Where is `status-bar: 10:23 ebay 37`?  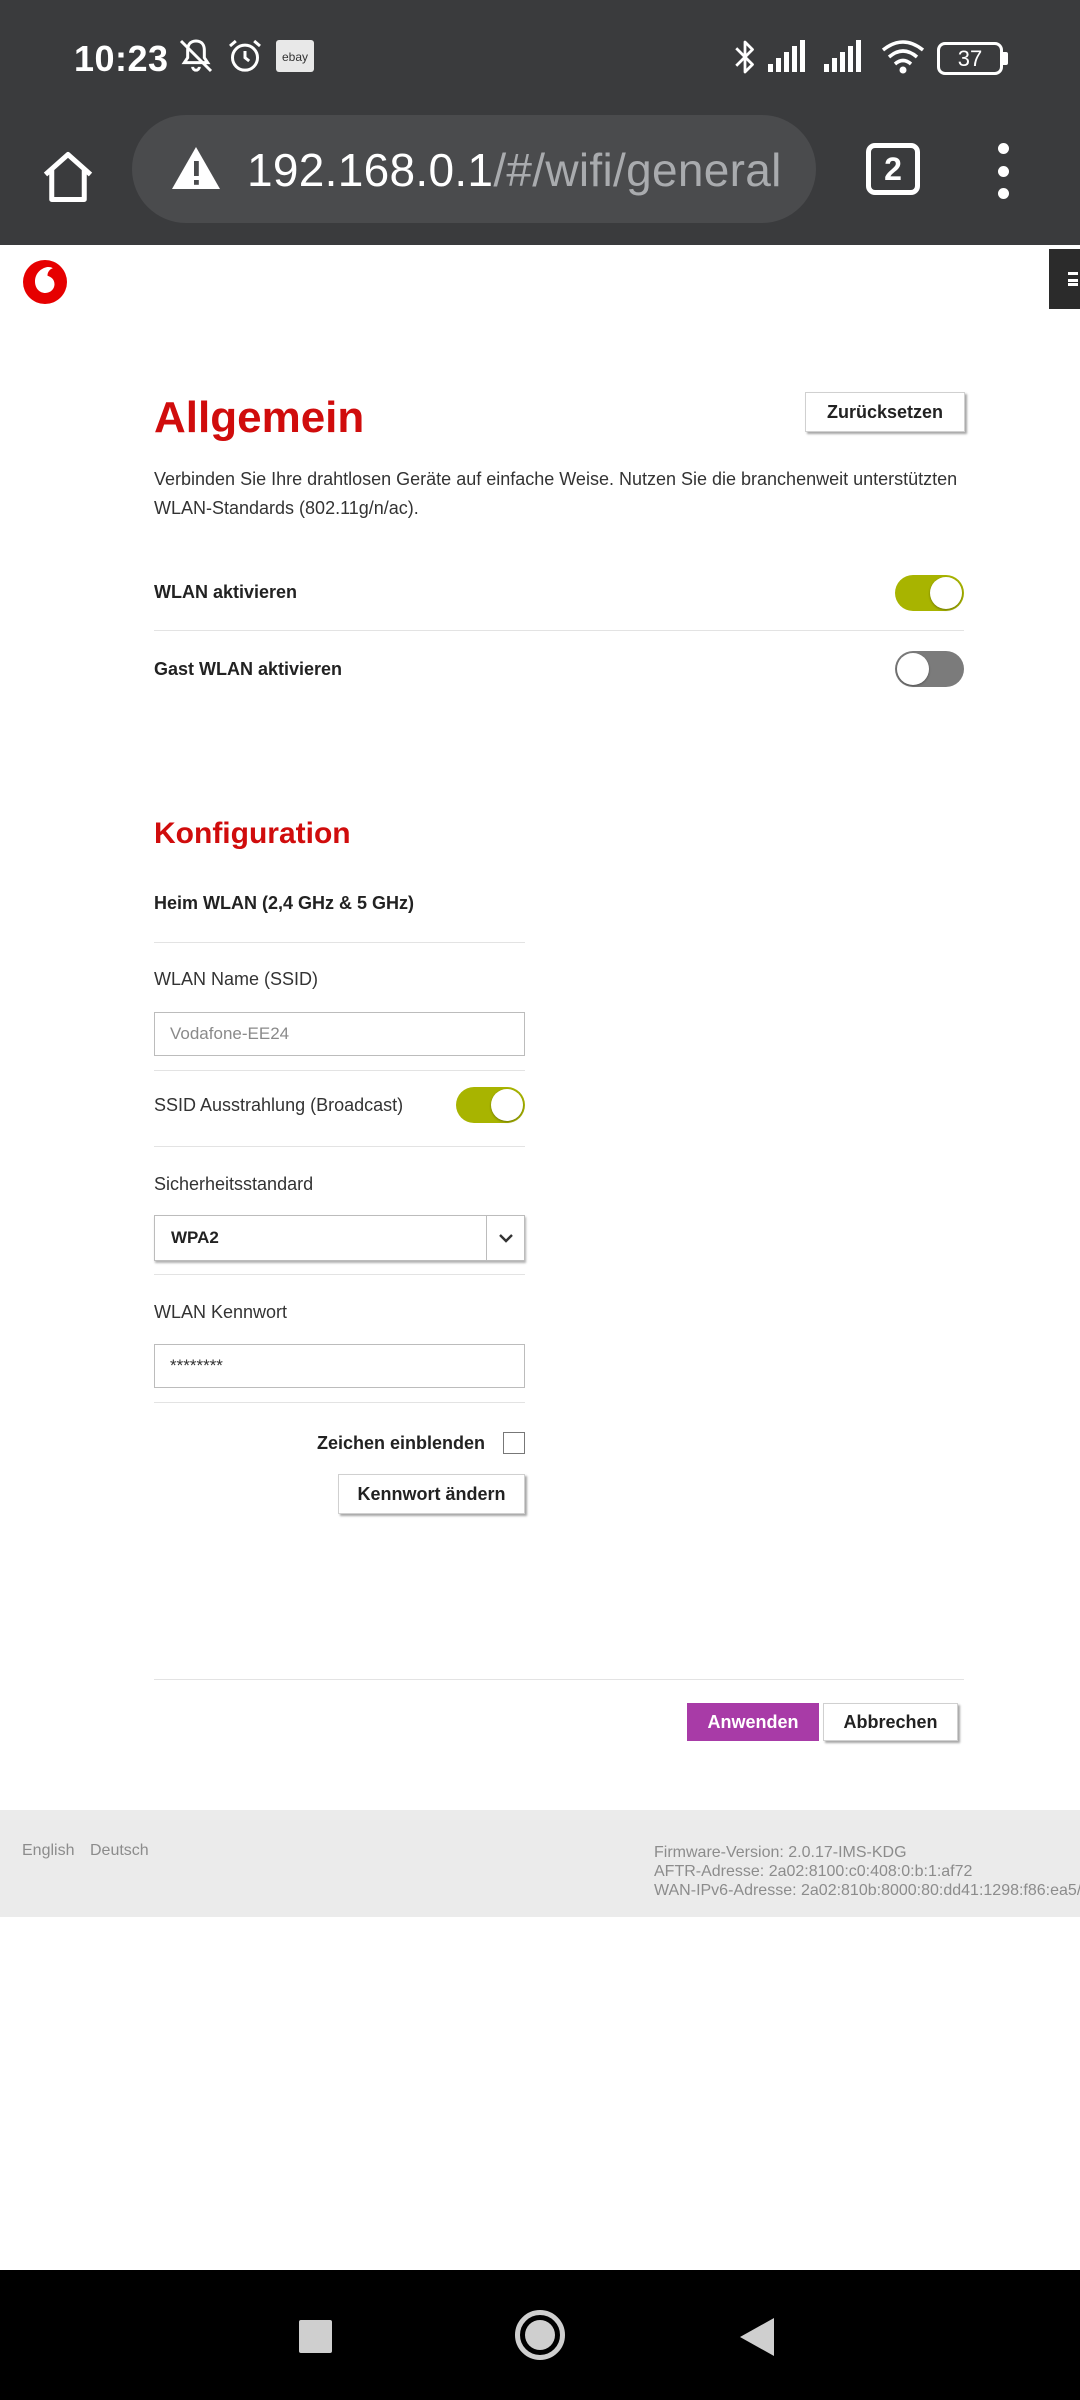 status-bar: 10:23 ebay 37 is located at coordinates (540, 57).